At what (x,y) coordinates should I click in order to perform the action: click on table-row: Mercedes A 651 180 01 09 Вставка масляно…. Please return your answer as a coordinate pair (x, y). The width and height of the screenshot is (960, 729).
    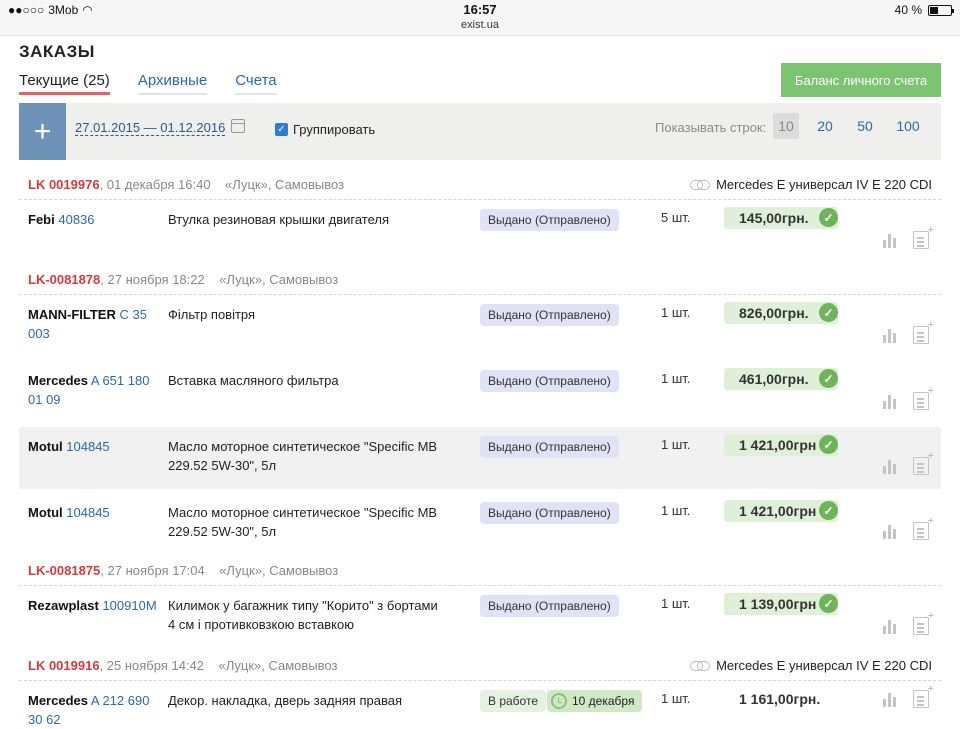
    Looking at the image, I should click on (480, 394).